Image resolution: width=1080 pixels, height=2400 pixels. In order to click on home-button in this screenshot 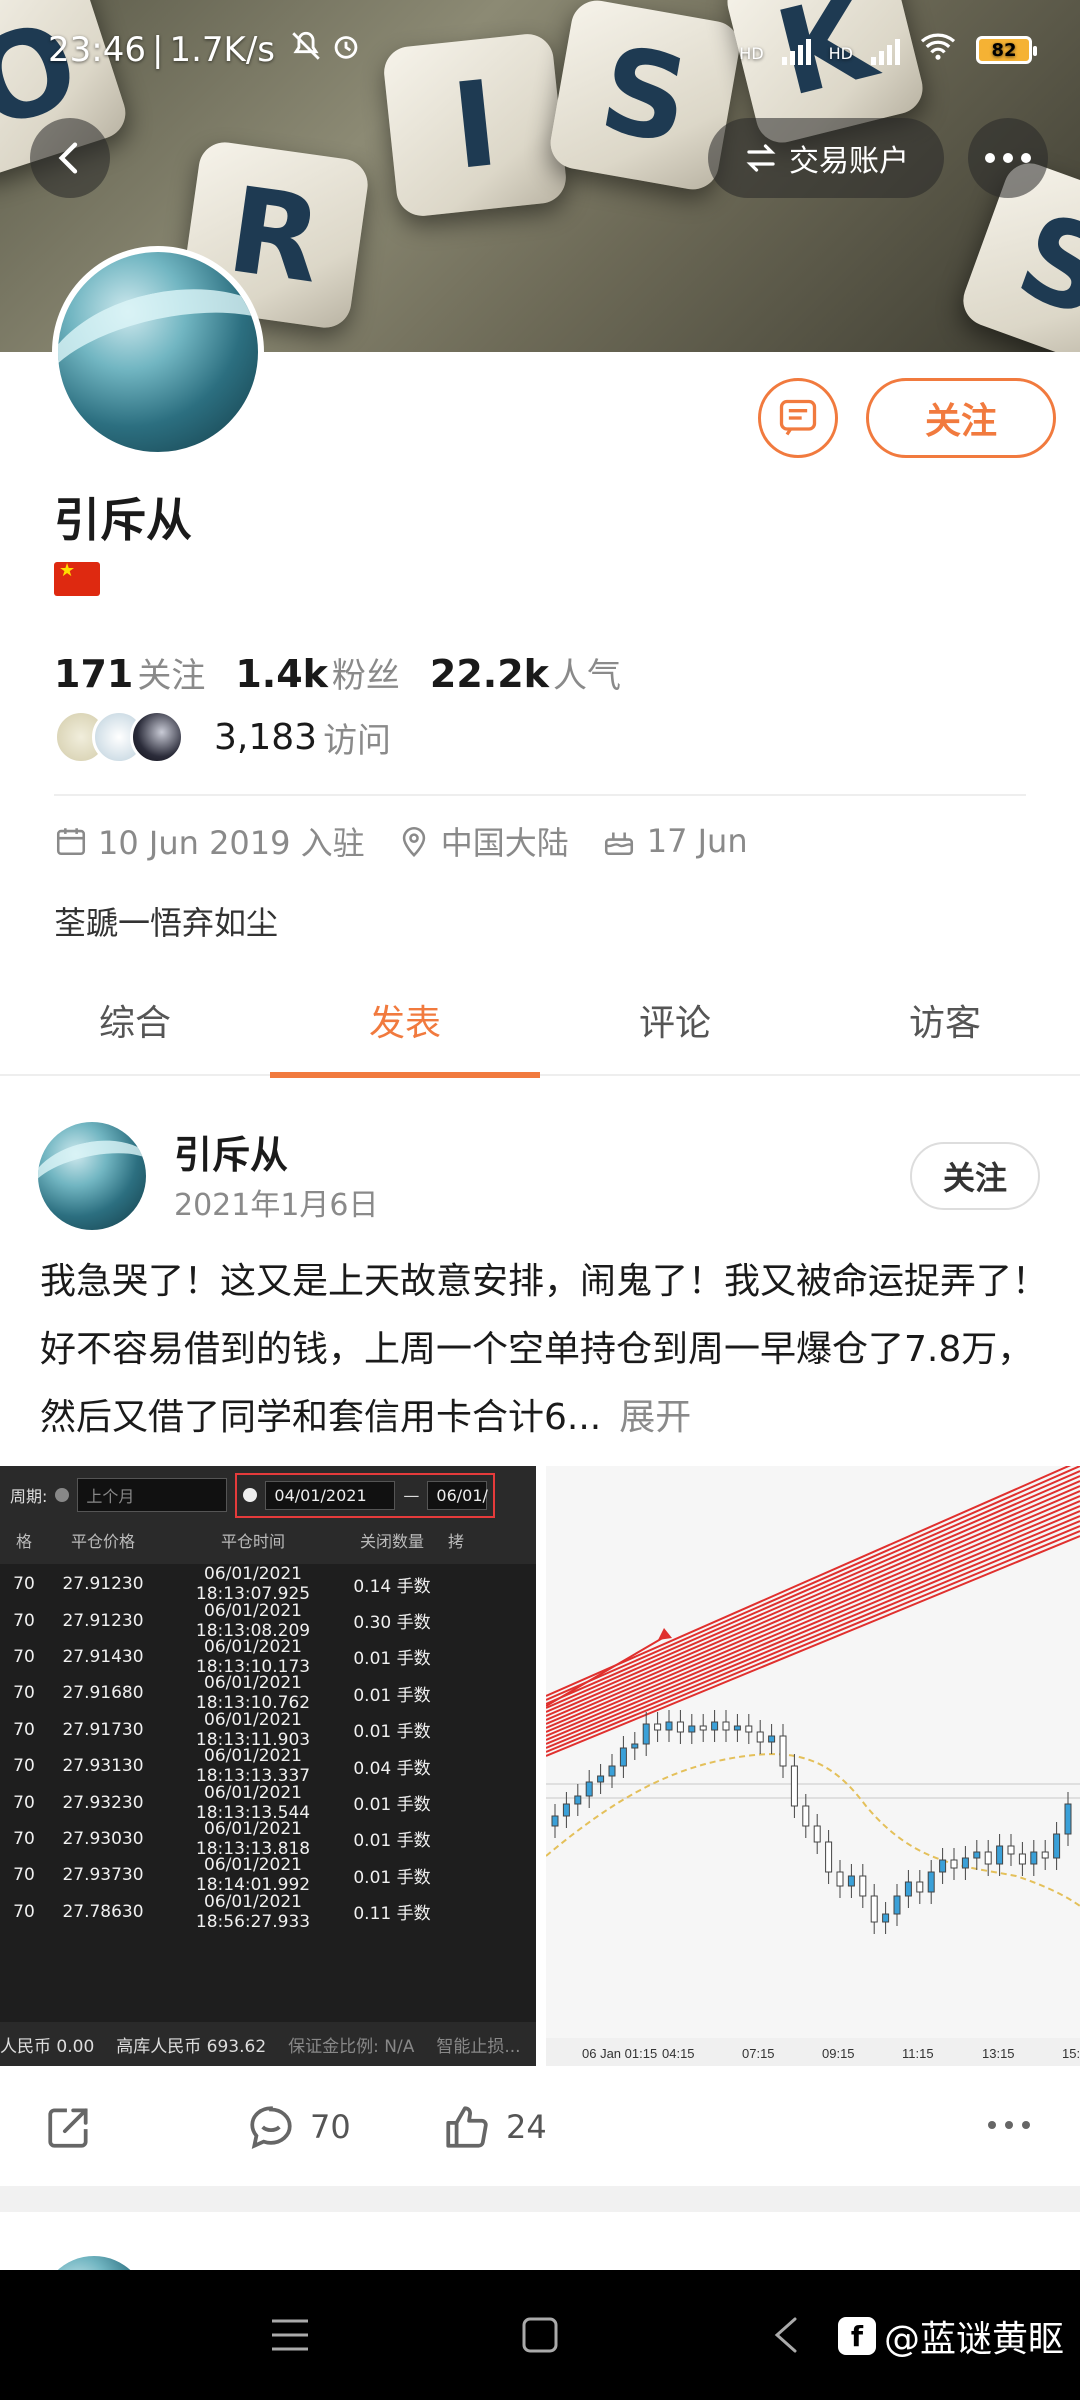, I will do `click(540, 2335)`.